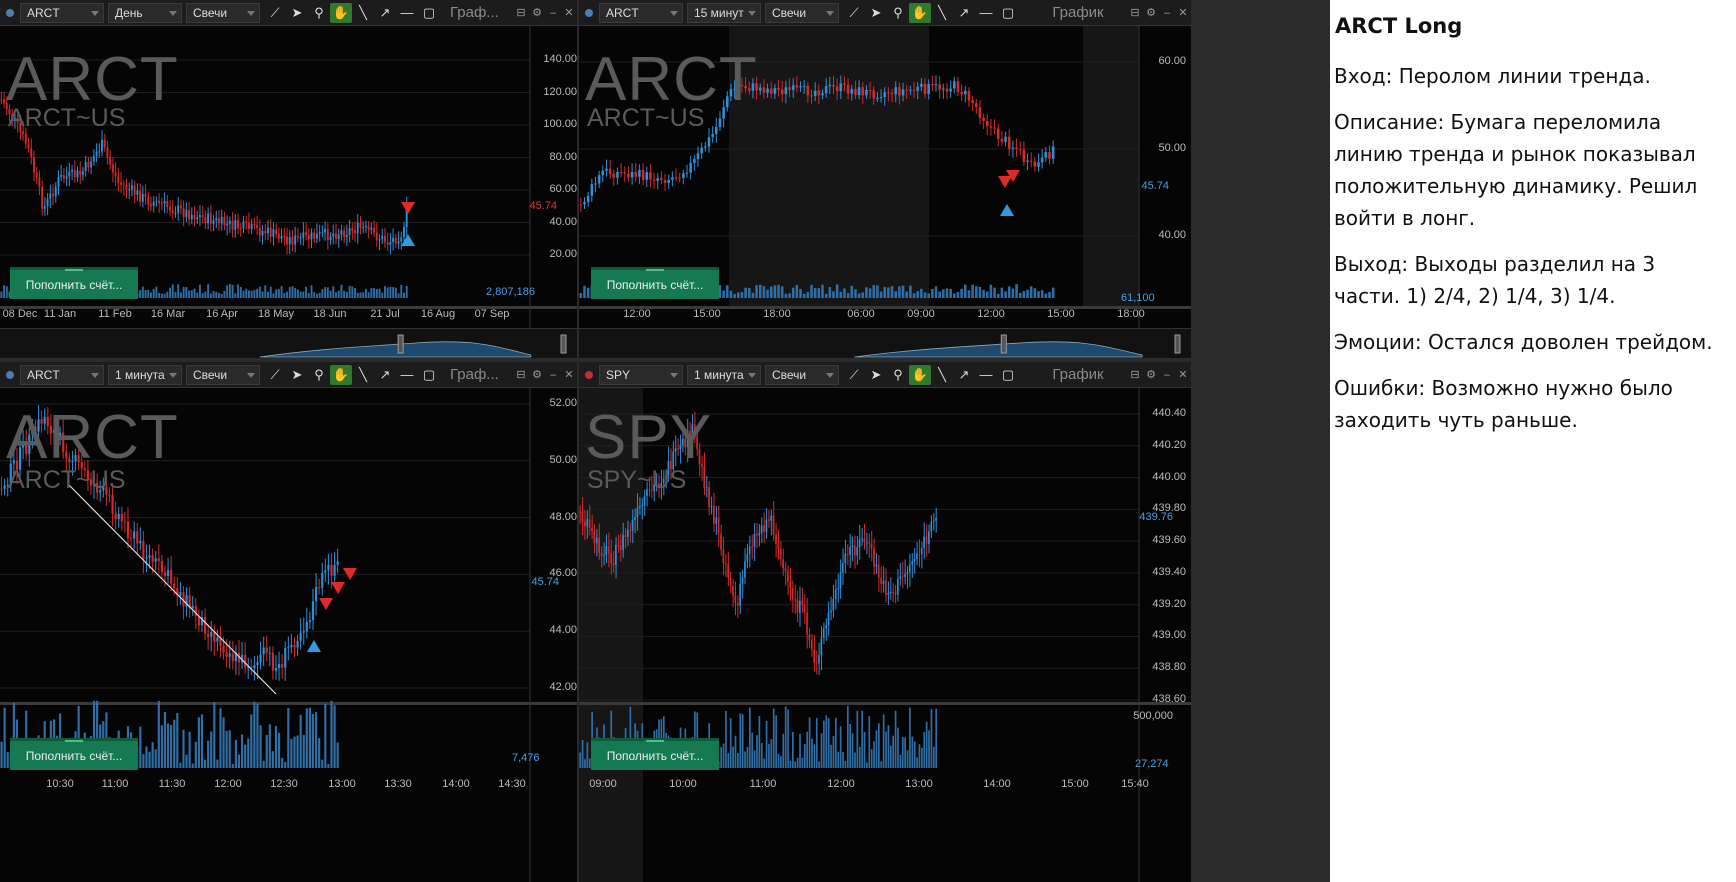  Describe the element at coordinates (145, 12) in the screenshot. I see `interval-select: День` at that location.